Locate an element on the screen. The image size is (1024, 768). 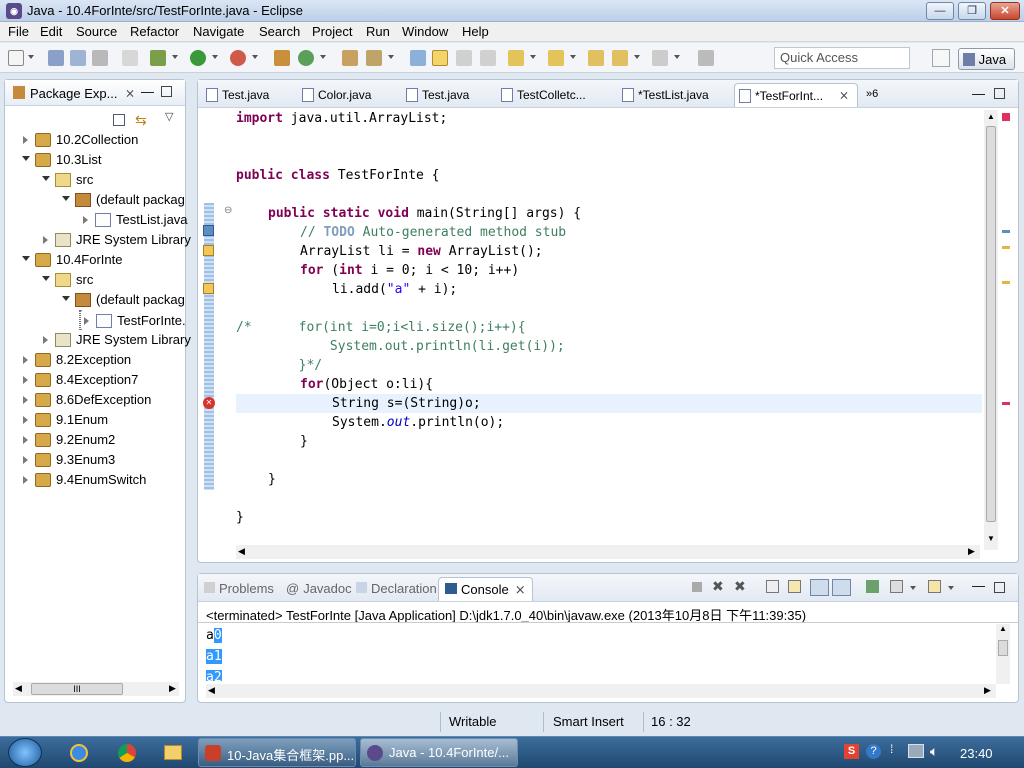
tab-overflow-button: »6 is located at coordinates (870, 95).